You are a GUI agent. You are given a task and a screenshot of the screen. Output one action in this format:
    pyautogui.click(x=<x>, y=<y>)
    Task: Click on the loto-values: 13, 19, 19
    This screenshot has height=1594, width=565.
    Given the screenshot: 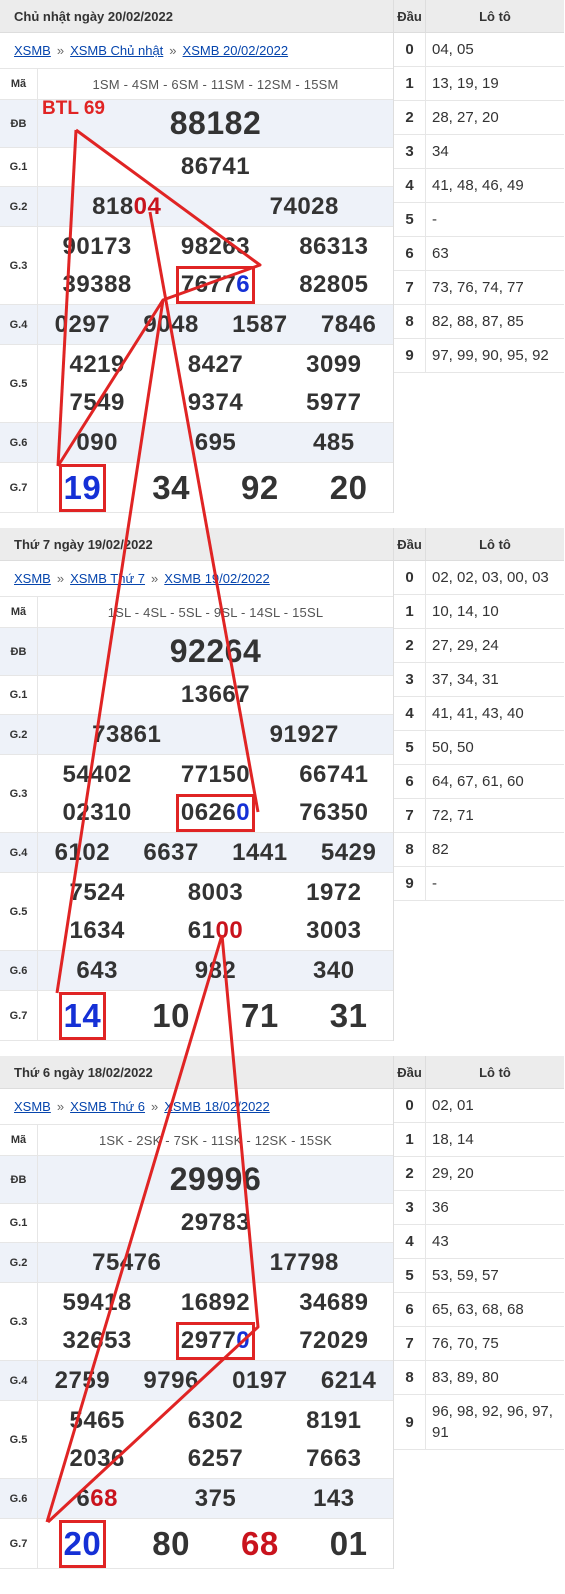 What is the action you would take?
    pyautogui.click(x=465, y=83)
    